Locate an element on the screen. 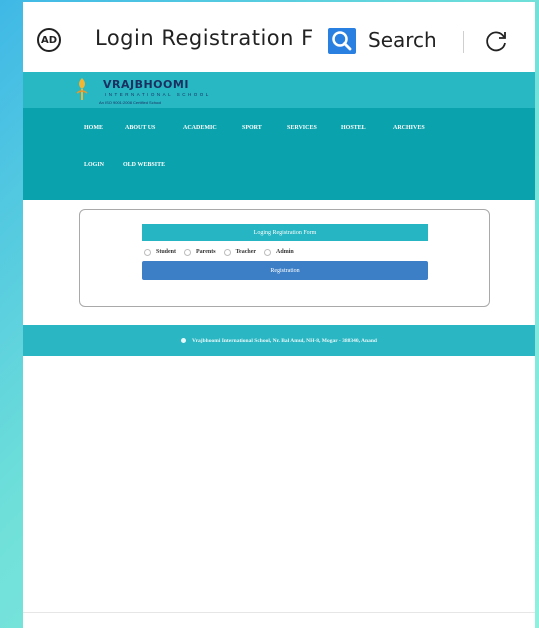 This screenshot has width=539, height=628. ad-block-icon: AD is located at coordinates (49, 40).